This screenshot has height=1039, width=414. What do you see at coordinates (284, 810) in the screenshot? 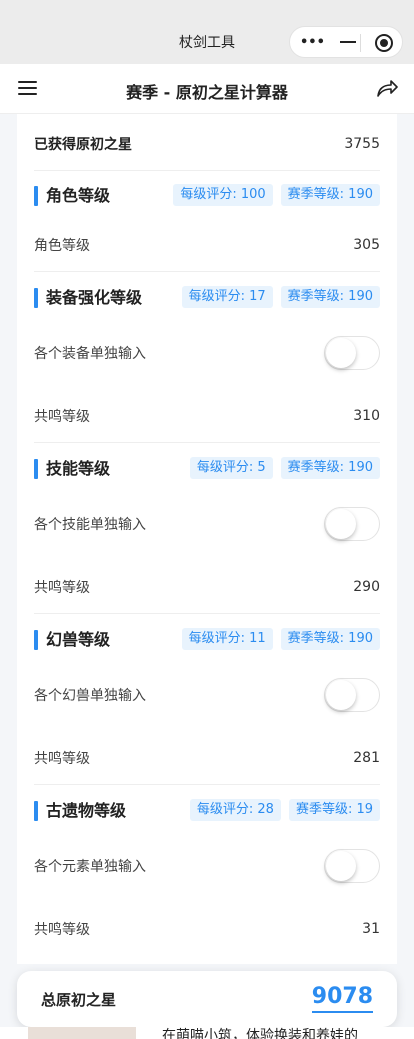
I see `section-tags: 每级评分: 28 赛季等级: 19` at bounding box center [284, 810].